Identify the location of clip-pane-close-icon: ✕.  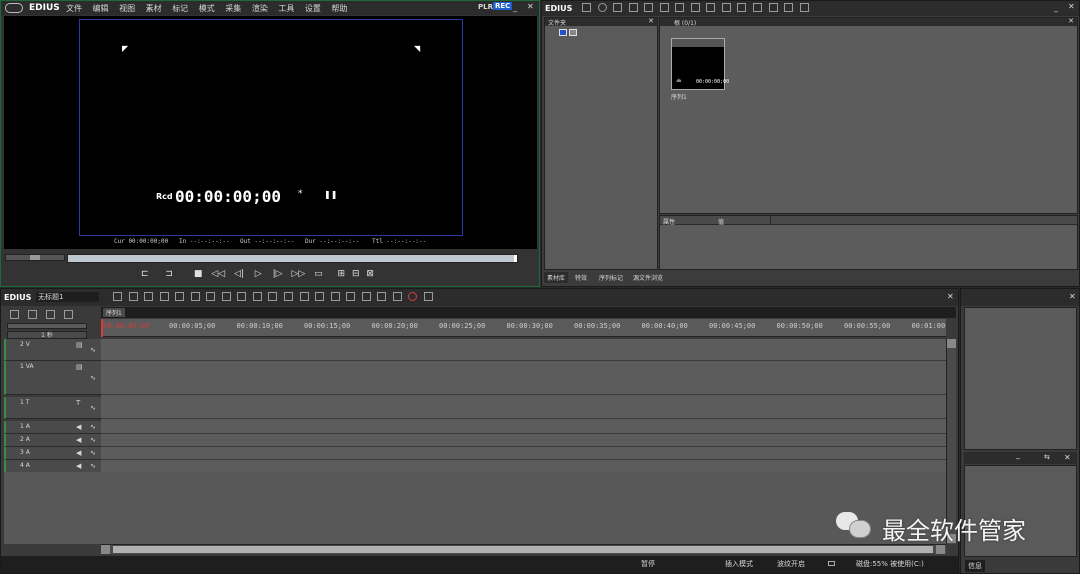
(1071, 21).